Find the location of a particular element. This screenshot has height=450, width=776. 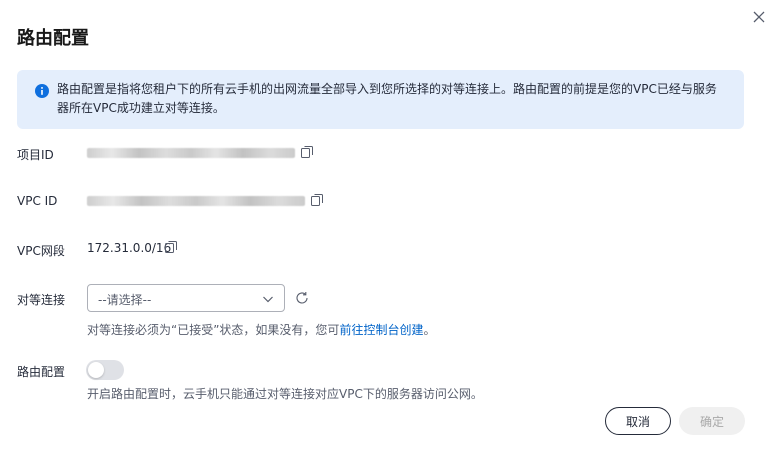

route-config-toggle is located at coordinates (105, 370).